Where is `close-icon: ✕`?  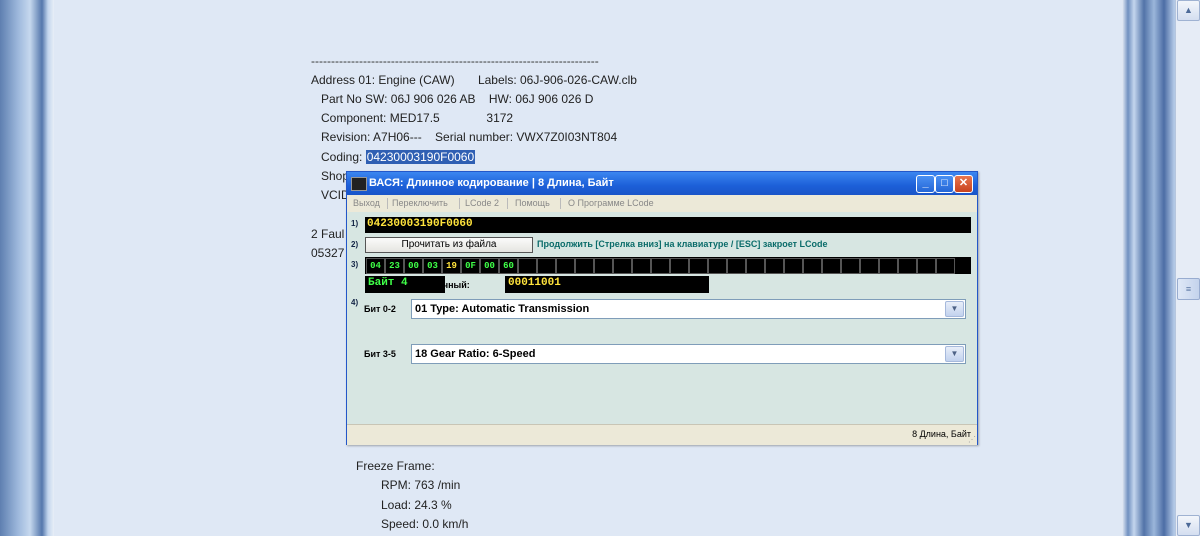
close-icon: ✕ is located at coordinates (963, 183).